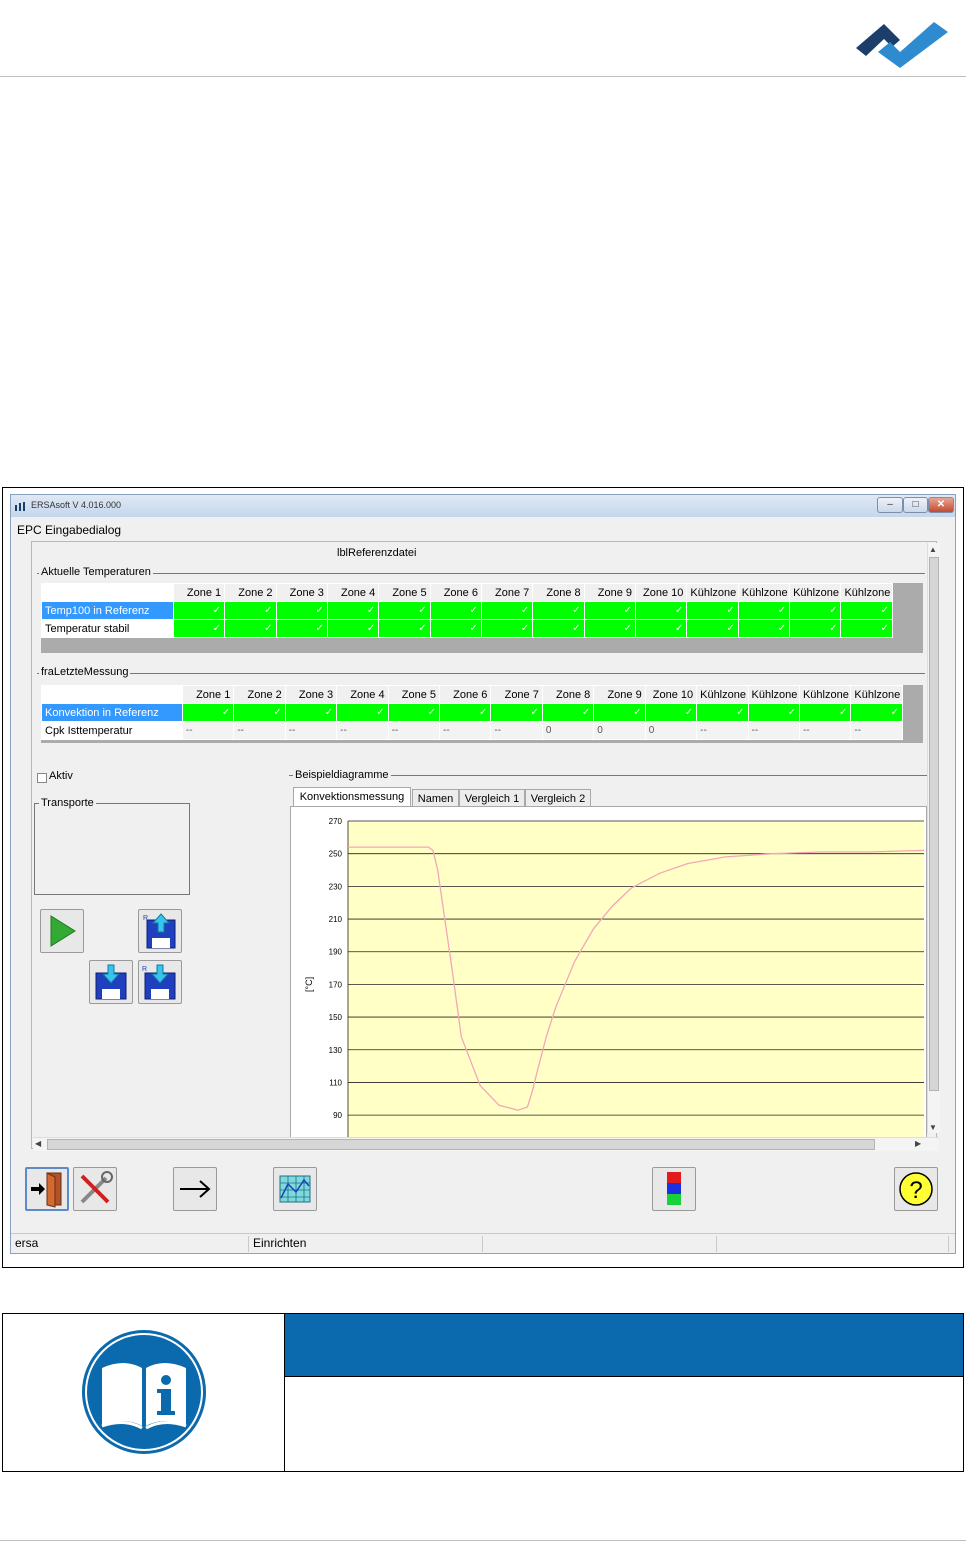  I want to click on aktiv-checkbox, so click(42, 778).